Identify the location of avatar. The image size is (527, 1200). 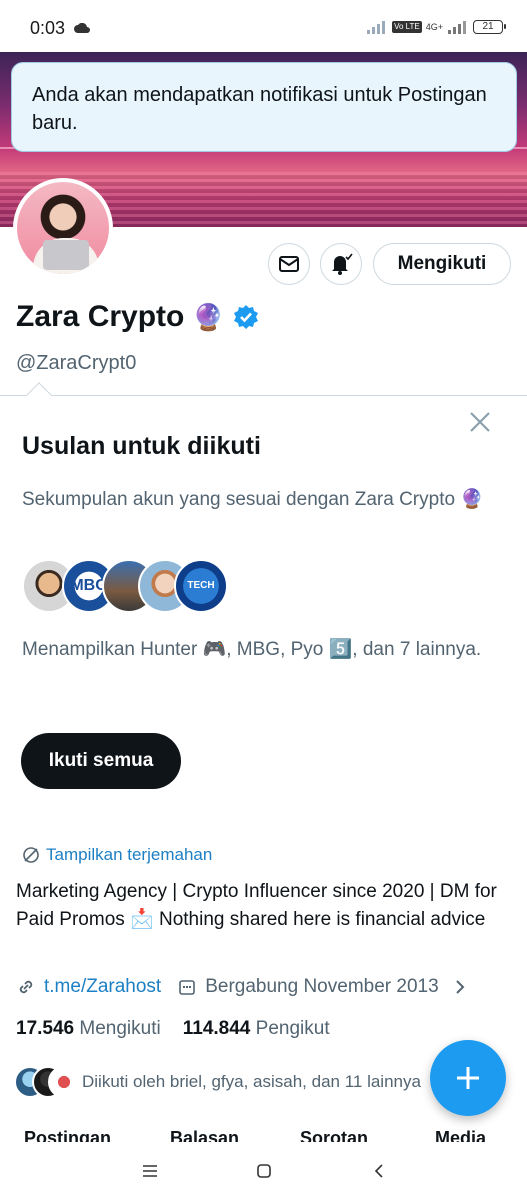
(63, 228).